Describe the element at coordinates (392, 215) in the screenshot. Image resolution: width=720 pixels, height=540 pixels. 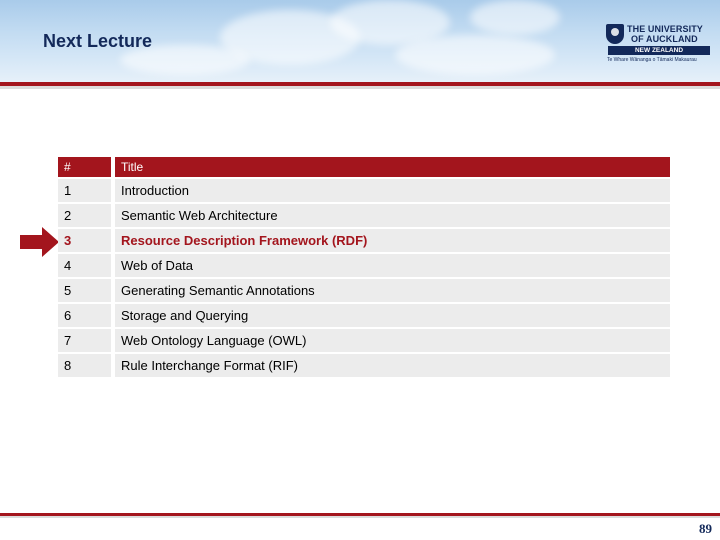
I see `lecture-title: Semantic Web Architecture` at that location.